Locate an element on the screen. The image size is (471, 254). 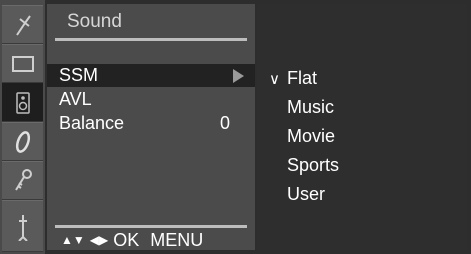
menu-item-avl: AVL is located at coordinates (151, 99).